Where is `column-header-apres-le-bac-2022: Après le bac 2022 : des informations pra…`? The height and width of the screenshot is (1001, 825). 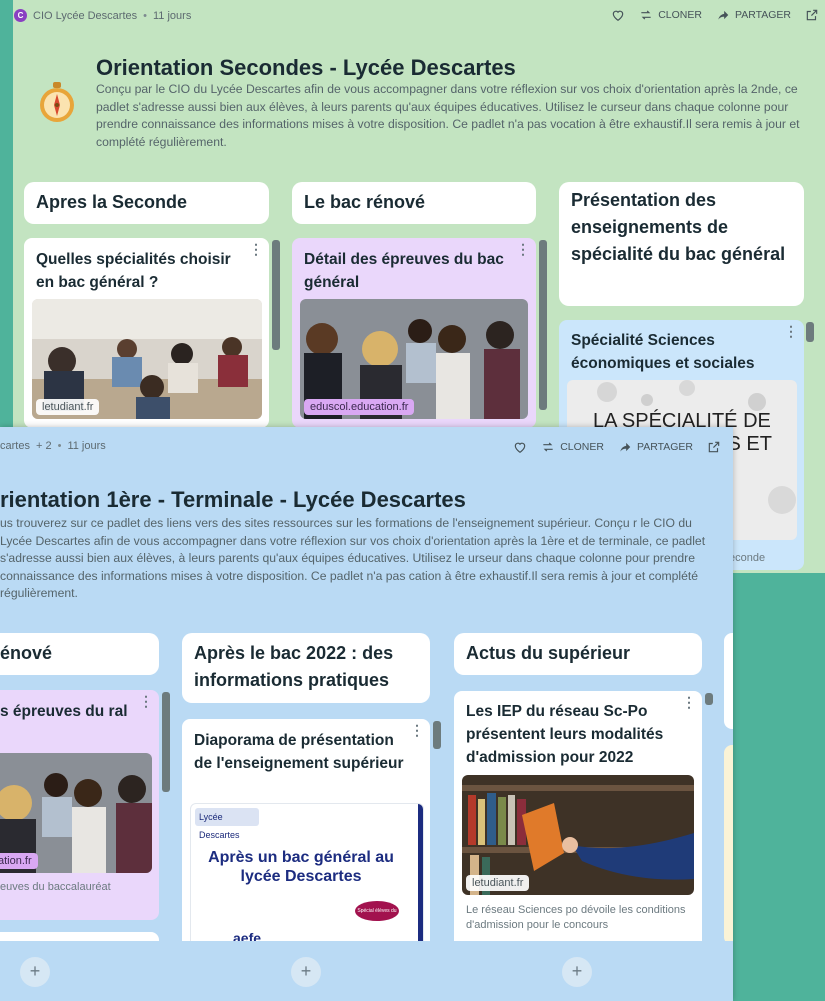
column-header-apres-le-bac-2022: Après le bac 2022 : des informations pra… is located at coordinates (306, 668).